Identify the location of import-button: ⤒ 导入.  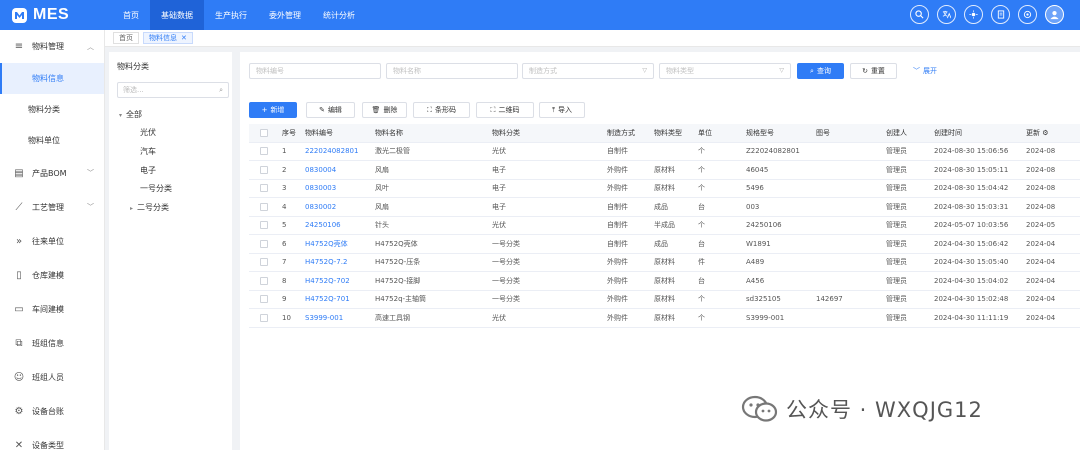
(562, 110).